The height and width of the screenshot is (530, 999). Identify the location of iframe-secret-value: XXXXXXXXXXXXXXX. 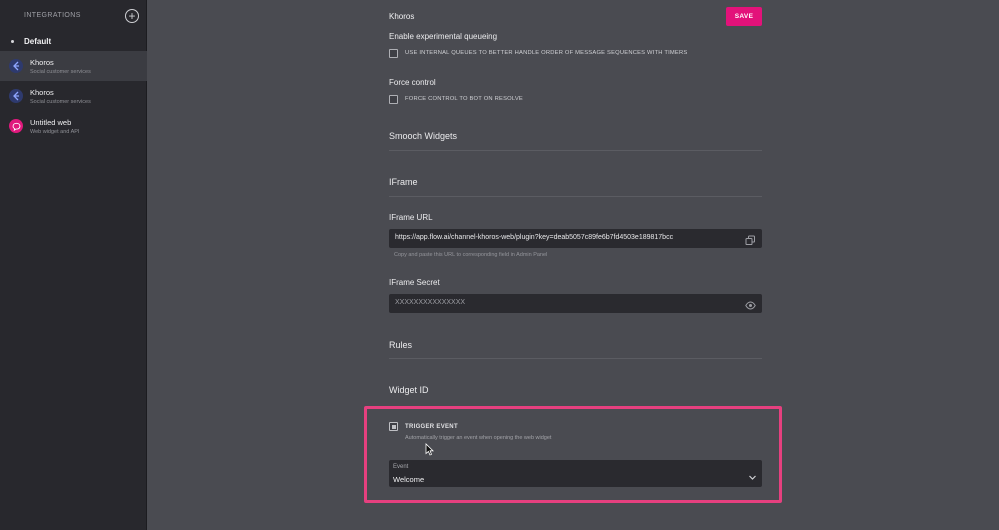
(430, 302).